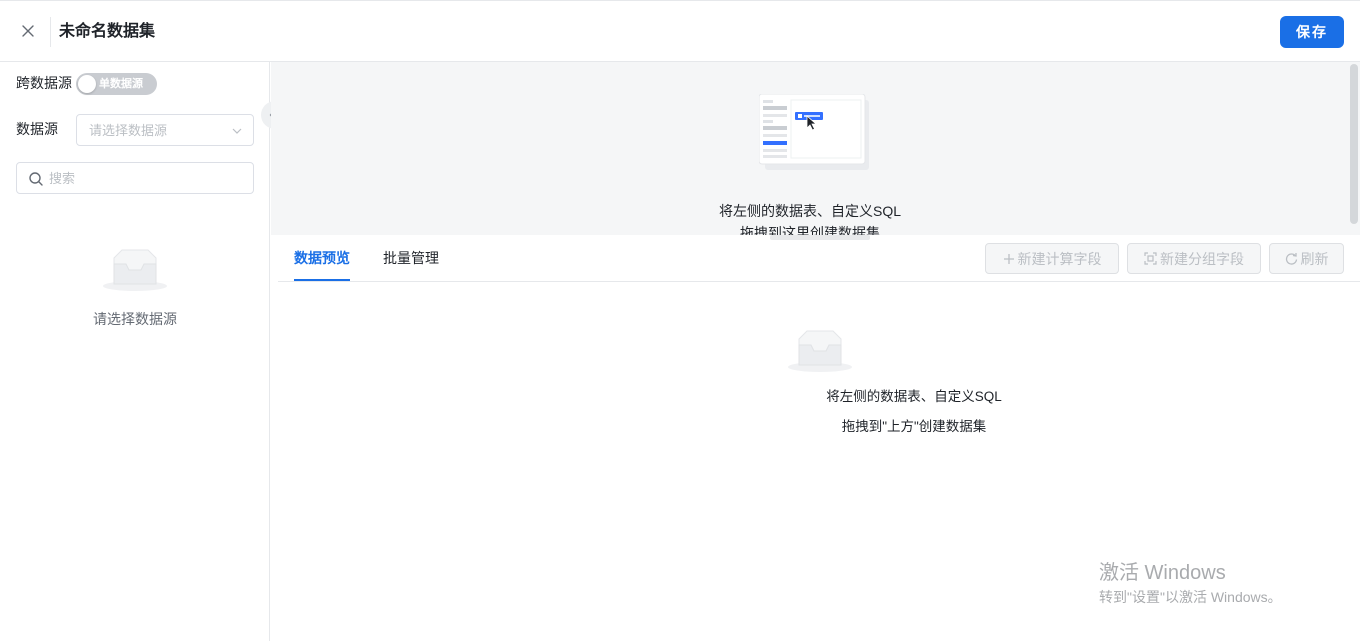 The width and height of the screenshot is (1360, 641). I want to click on preview-empty-line1: 将左侧的数据表、自定义SQL, so click(914, 396).